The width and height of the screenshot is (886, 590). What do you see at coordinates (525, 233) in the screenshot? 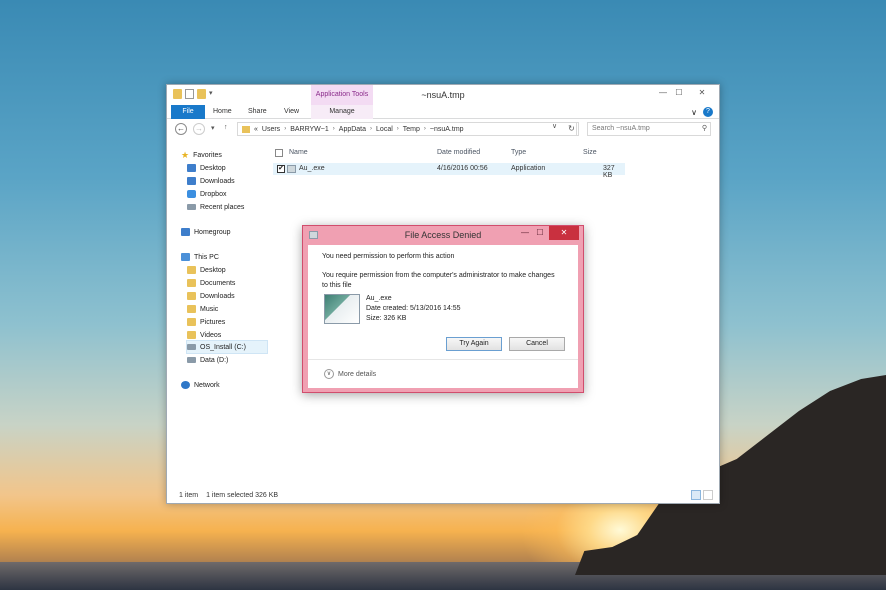
I see `dialog-minimize-button: —` at bounding box center [525, 233].